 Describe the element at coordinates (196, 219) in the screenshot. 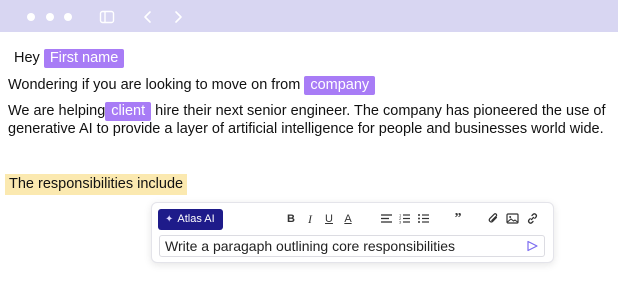

I see `atlas-ai-label: Atlas AI` at that location.